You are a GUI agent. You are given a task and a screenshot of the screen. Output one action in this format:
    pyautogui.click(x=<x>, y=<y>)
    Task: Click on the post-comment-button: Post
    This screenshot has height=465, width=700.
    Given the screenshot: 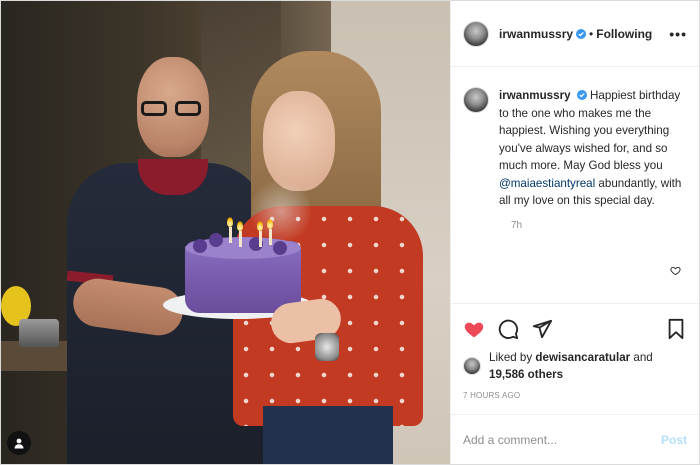 What is the action you would take?
    pyautogui.click(x=674, y=440)
    